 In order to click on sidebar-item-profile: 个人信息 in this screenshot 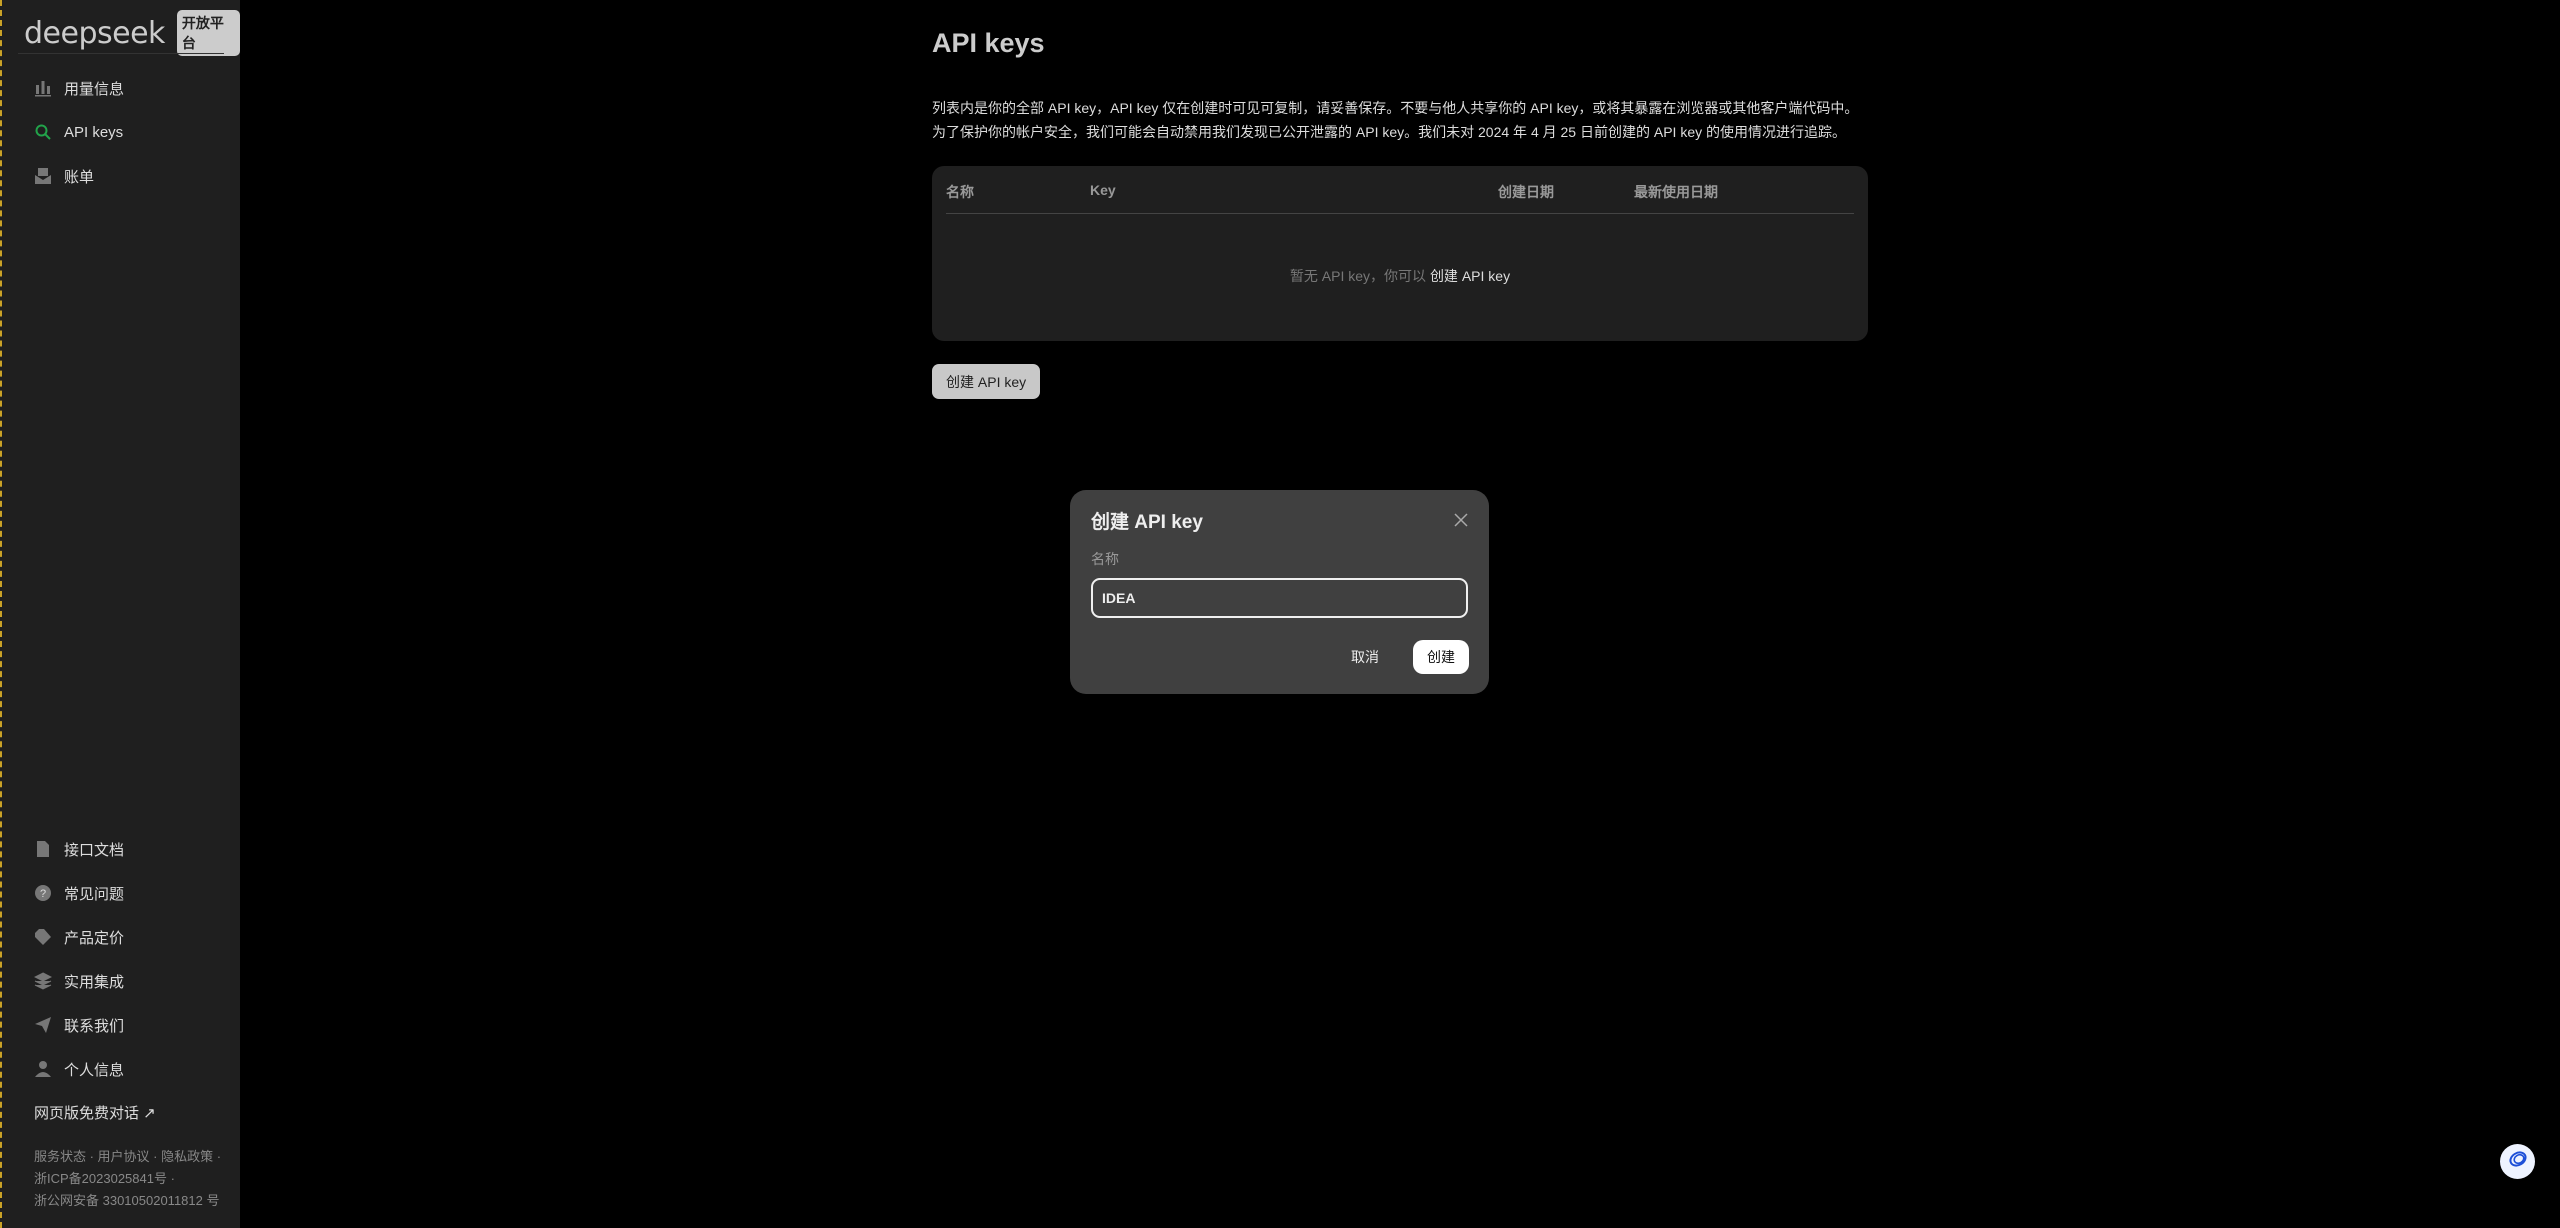, I will do `click(79, 1069)`.